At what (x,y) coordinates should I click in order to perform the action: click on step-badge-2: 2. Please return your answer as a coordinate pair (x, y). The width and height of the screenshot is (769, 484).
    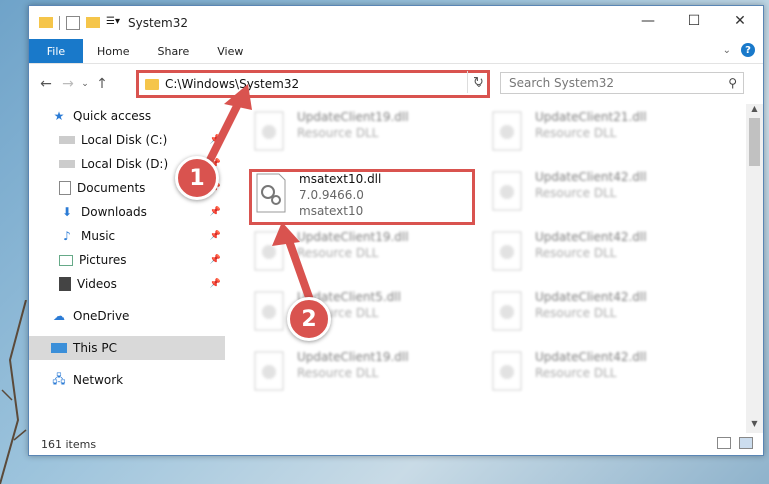
    Looking at the image, I should click on (309, 319).